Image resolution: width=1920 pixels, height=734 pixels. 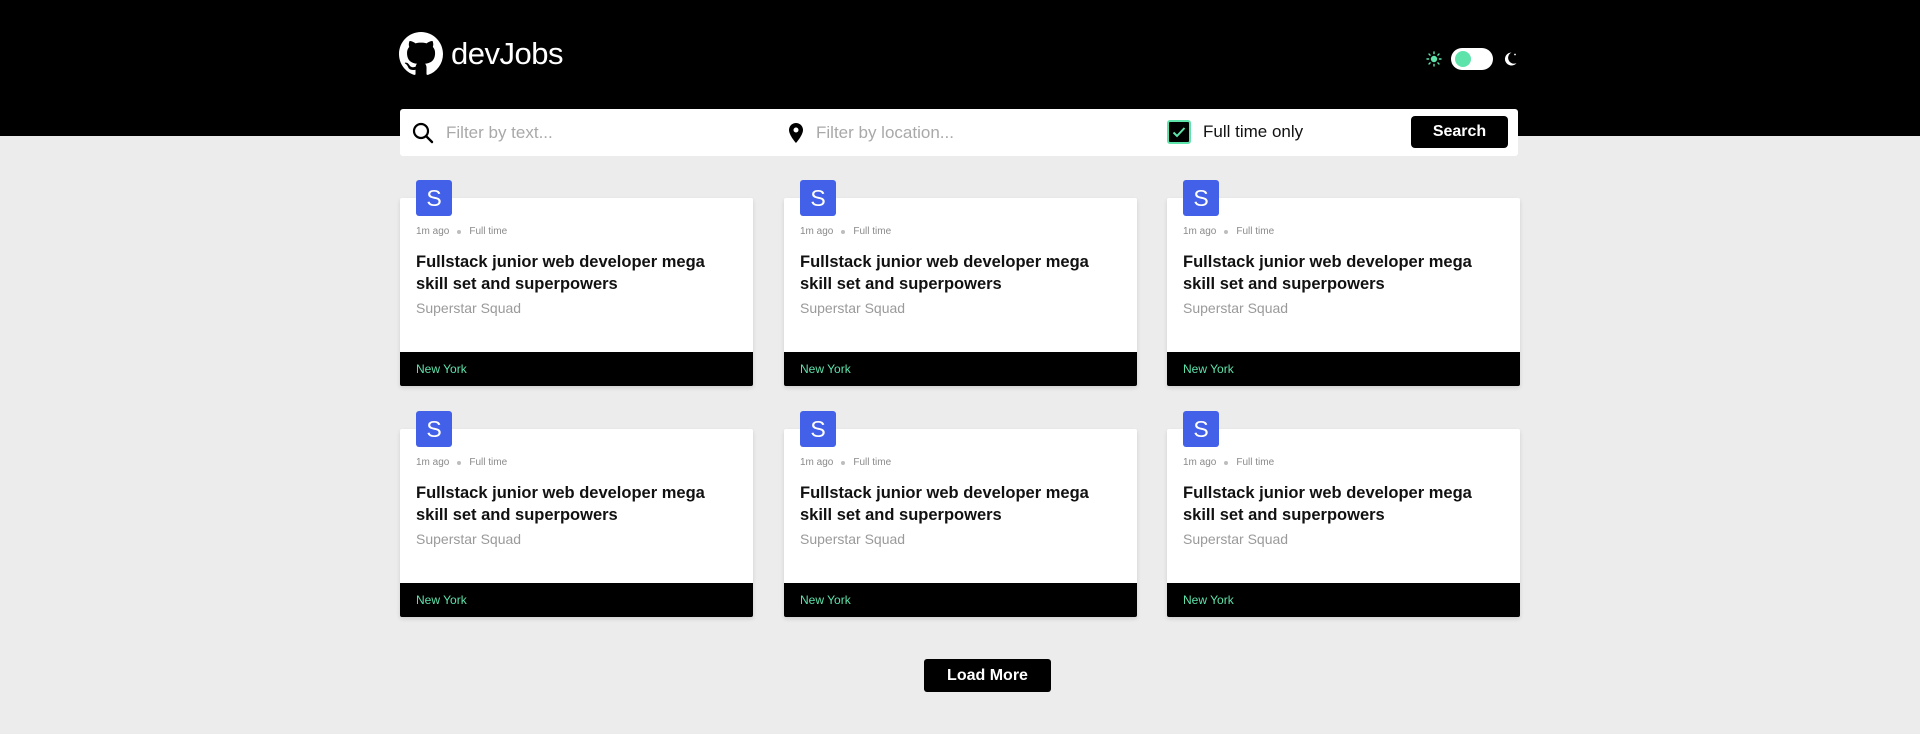 I want to click on fulltime-label: Full time only, so click(x=1253, y=131).